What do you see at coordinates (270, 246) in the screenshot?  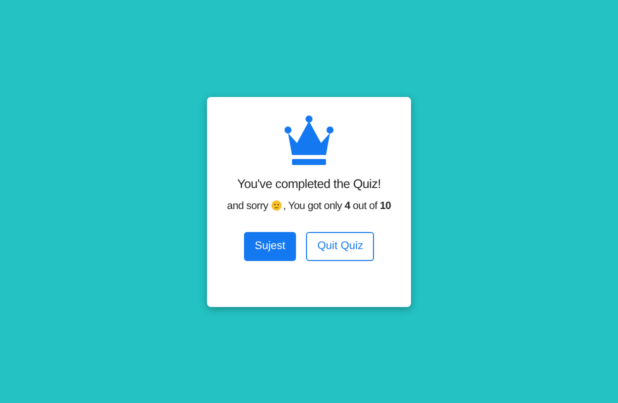 I see `suggest-button: Sujest` at bounding box center [270, 246].